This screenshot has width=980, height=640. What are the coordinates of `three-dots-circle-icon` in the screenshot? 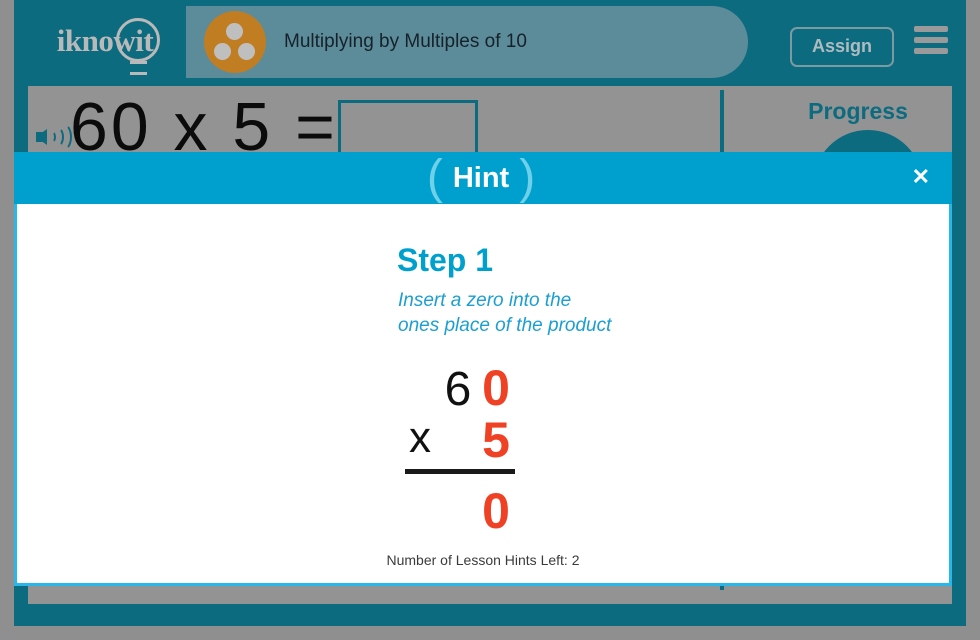 It's located at (235, 42).